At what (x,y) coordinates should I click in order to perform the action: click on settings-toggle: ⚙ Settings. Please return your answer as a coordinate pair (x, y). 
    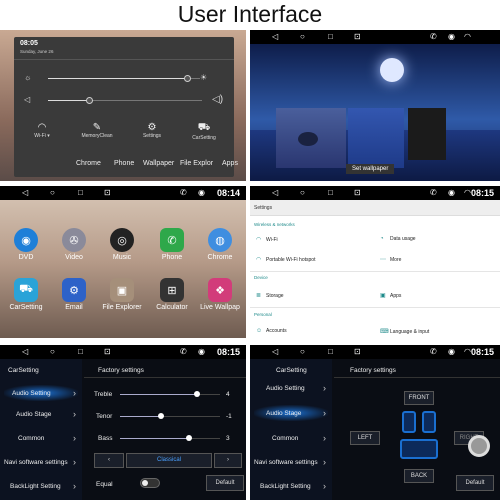
    Looking at the image, I should click on (152, 130).